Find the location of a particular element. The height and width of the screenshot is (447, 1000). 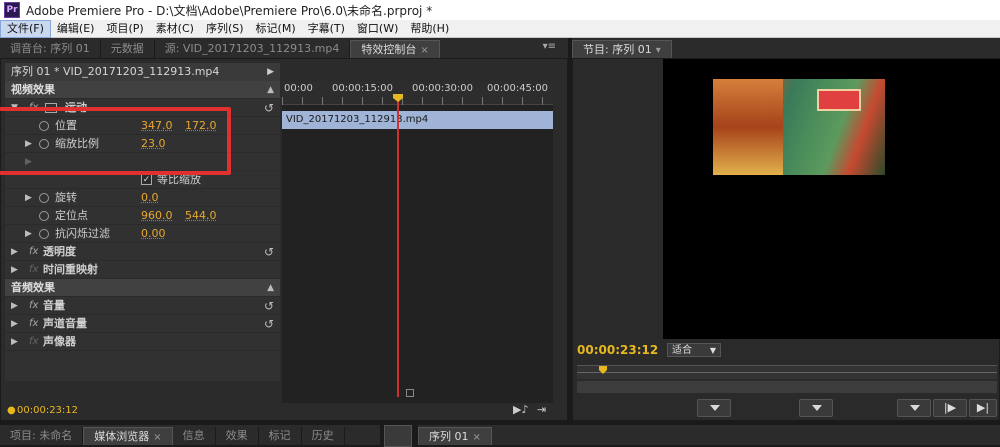

tab-media-browser: 媒体浏览器 × is located at coordinates (128, 436).